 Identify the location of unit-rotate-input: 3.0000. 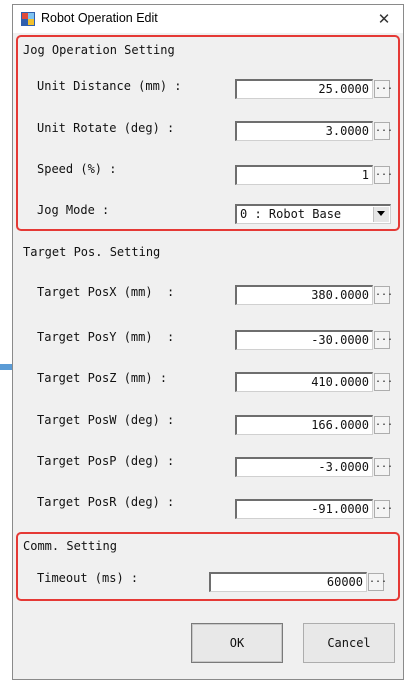
(304, 131).